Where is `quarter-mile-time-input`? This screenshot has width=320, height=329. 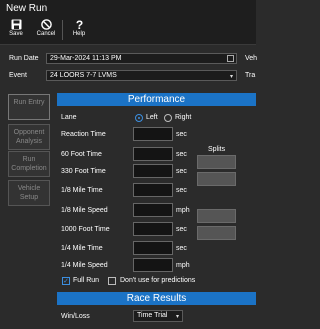
quarter-mile-time-input is located at coordinates (153, 248).